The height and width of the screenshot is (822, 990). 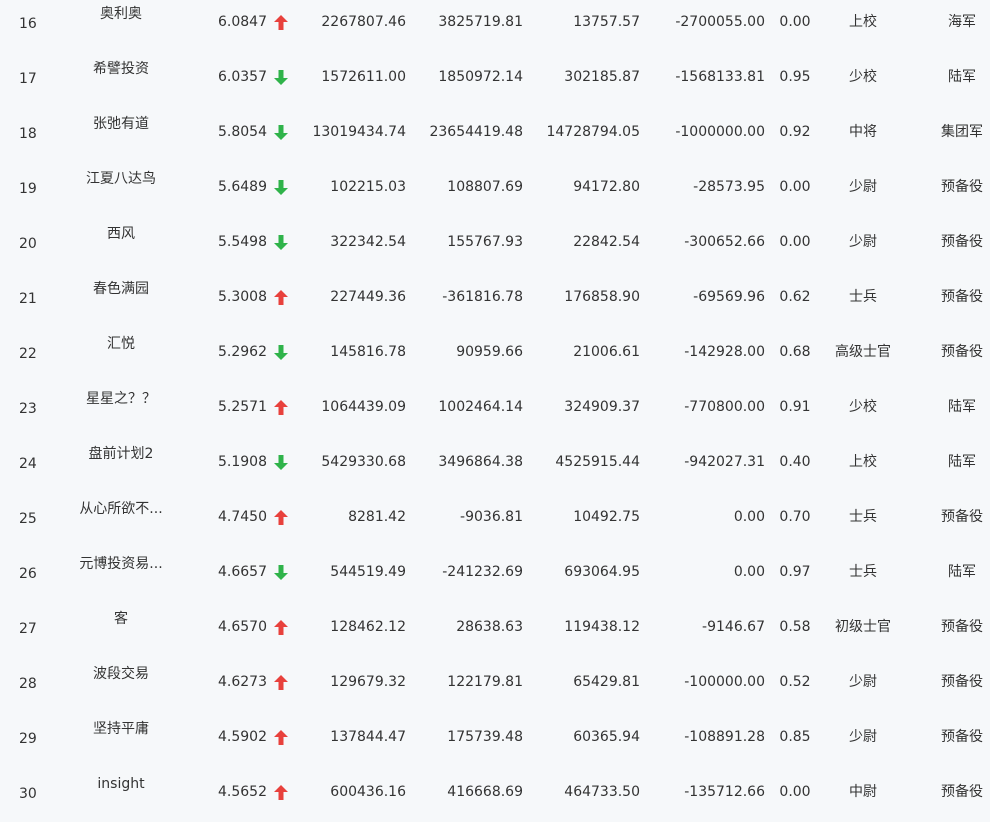 I want to click on rank-number: 28, so click(x=28, y=684).